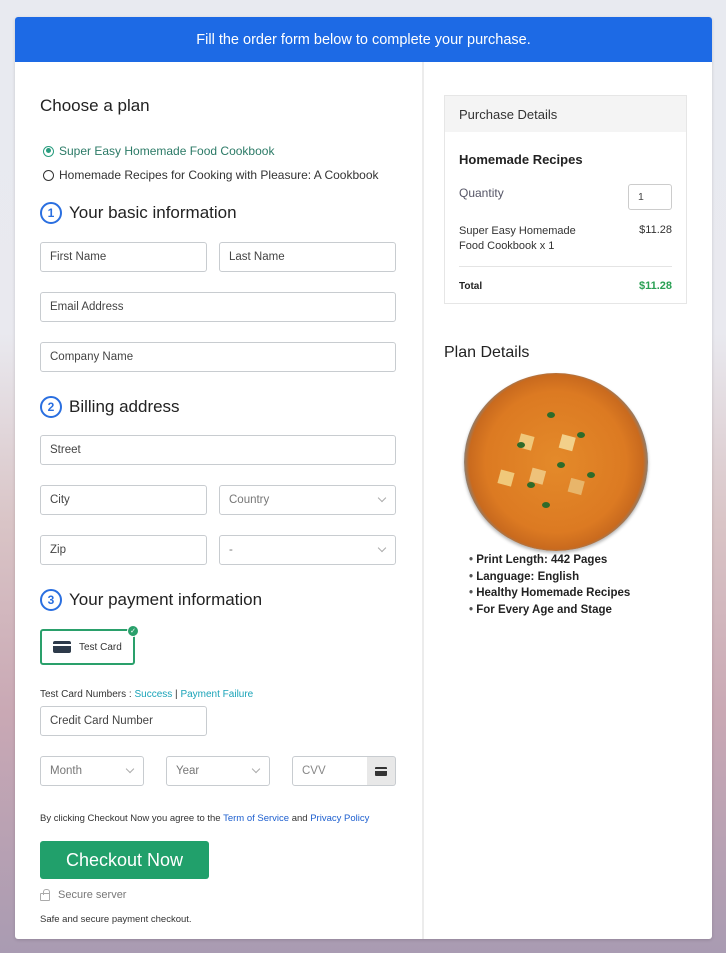 This screenshot has width=726, height=953. What do you see at coordinates (565, 114) in the screenshot?
I see `purchase-details-header: Purchase Details` at bounding box center [565, 114].